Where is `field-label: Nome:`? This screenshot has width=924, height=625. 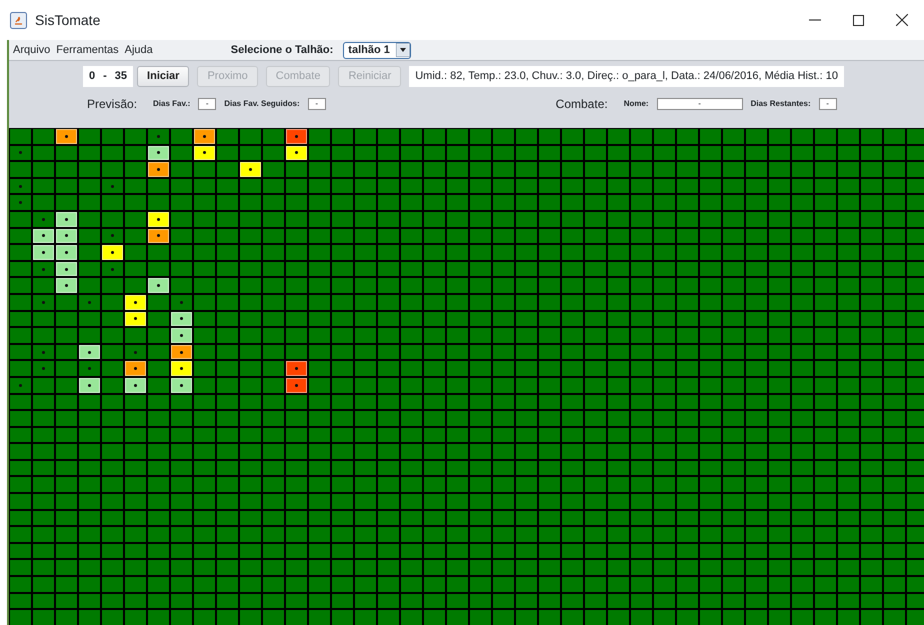 field-label: Nome: is located at coordinates (636, 104).